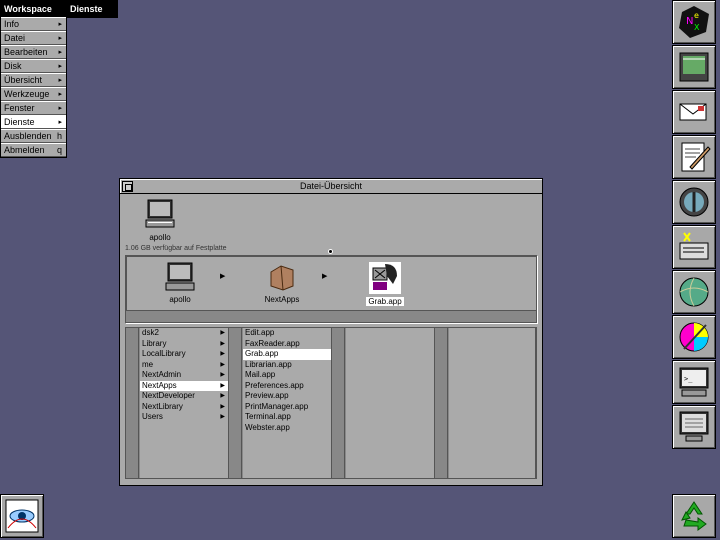 The image size is (720, 540). I want to click on menu-item-übersicht: Übersicht ▸, so click(33, 80).